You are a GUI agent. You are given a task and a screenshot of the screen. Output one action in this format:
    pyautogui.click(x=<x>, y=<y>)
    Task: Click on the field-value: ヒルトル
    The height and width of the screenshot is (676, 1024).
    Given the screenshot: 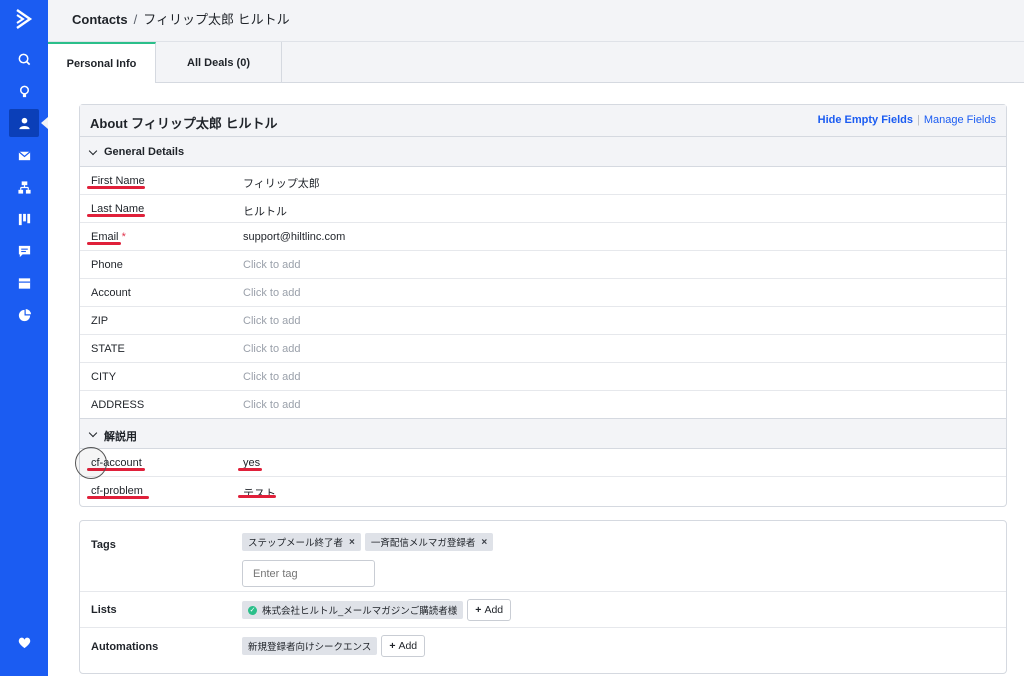 What is the action you would take?
    pyautogui.click(x=265, y=211)
    